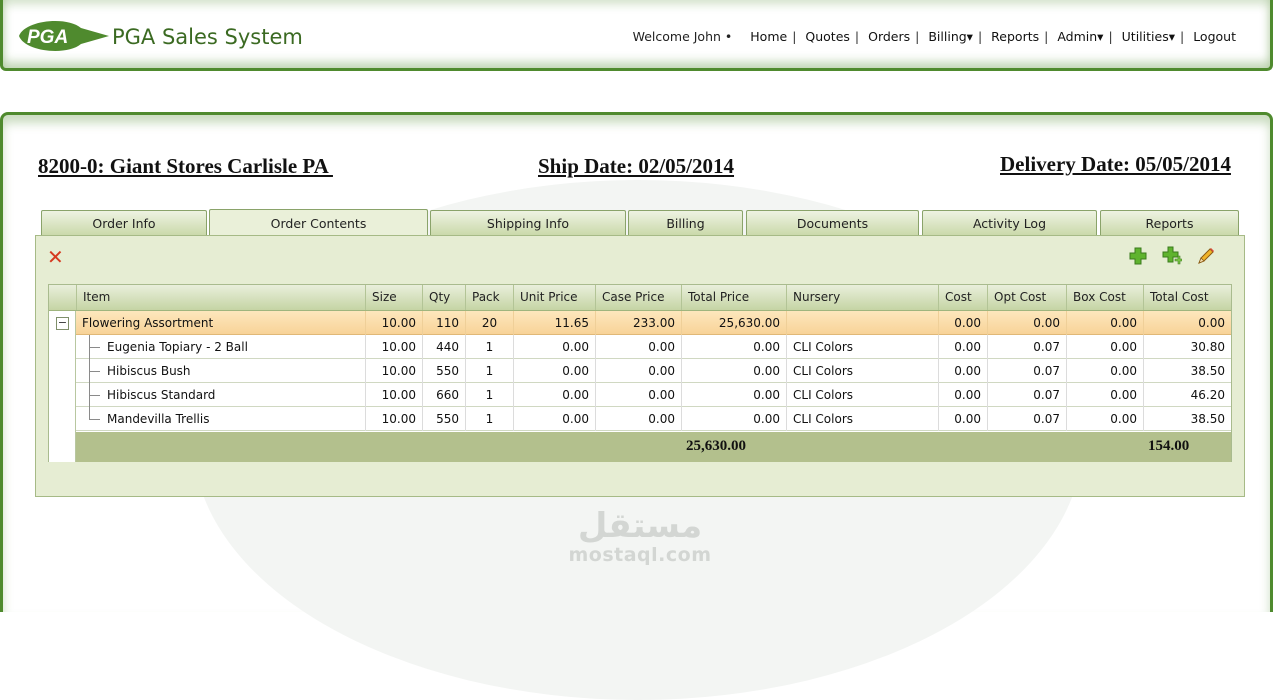 This screenshot has height=700, width=1273. I want to click on nav-reports: Reports, so click(1015, 36).